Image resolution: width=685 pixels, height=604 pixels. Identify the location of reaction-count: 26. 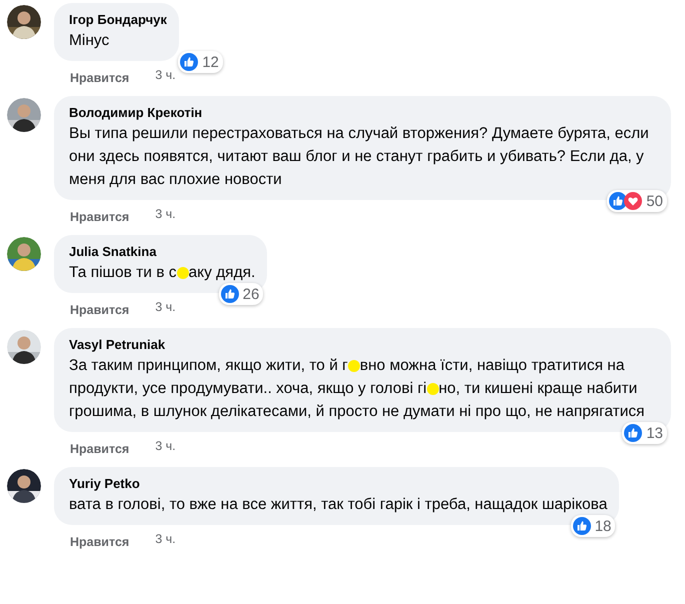
(251, 294).